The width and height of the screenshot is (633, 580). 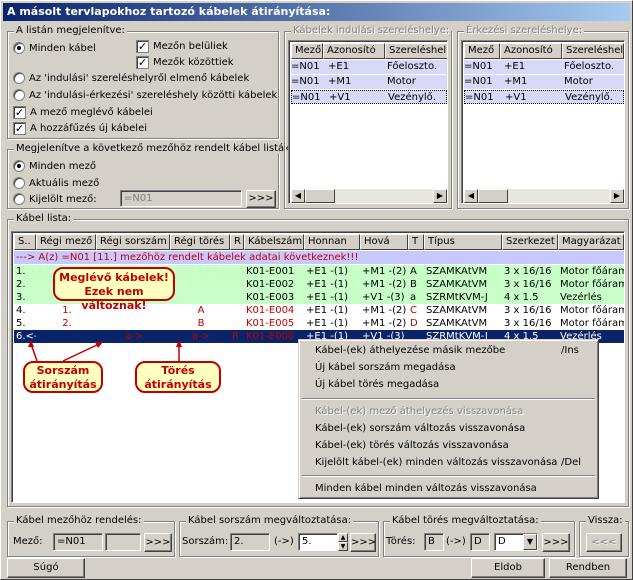 What do you see at coordinates (571, 462) in the screenshot?
I see `menu-shortcut: /Del` at bounding box center [571, 462].